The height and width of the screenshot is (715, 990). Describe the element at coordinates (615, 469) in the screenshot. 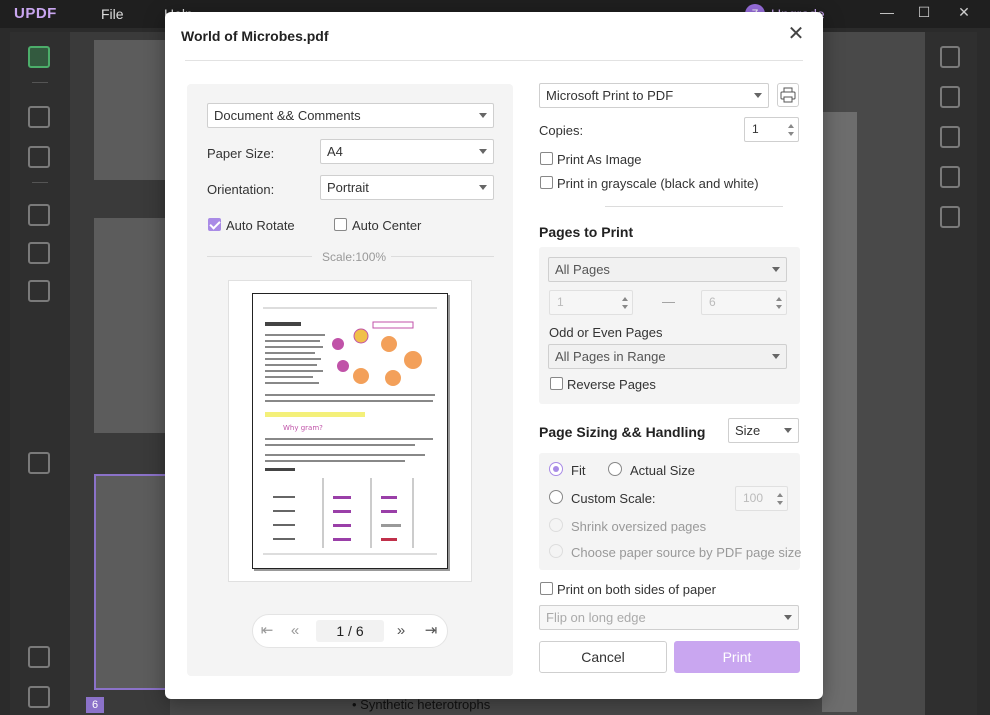

I see `actual-size-radio` at that location.